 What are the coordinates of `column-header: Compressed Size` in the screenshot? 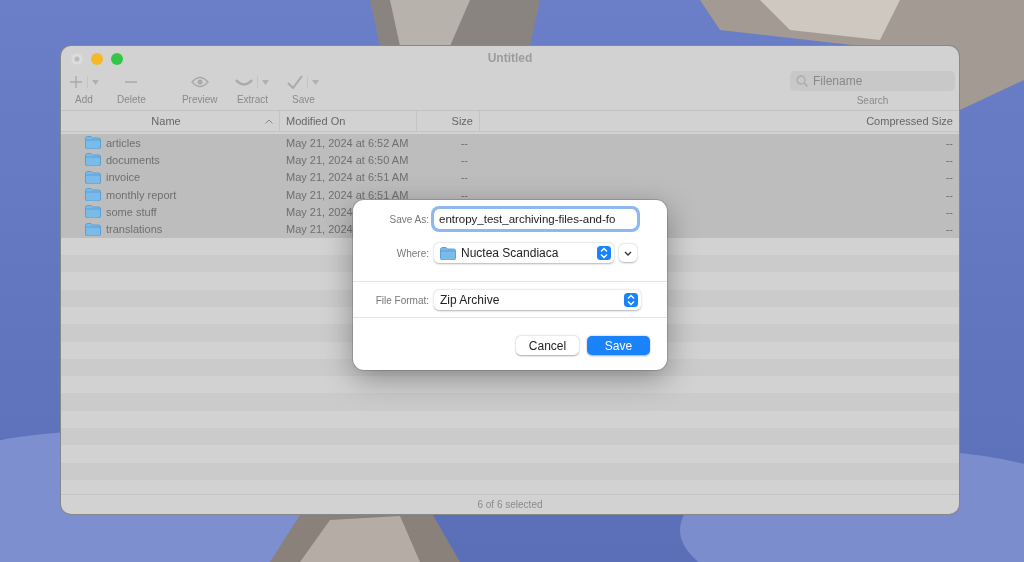 It's located at (719, 121).